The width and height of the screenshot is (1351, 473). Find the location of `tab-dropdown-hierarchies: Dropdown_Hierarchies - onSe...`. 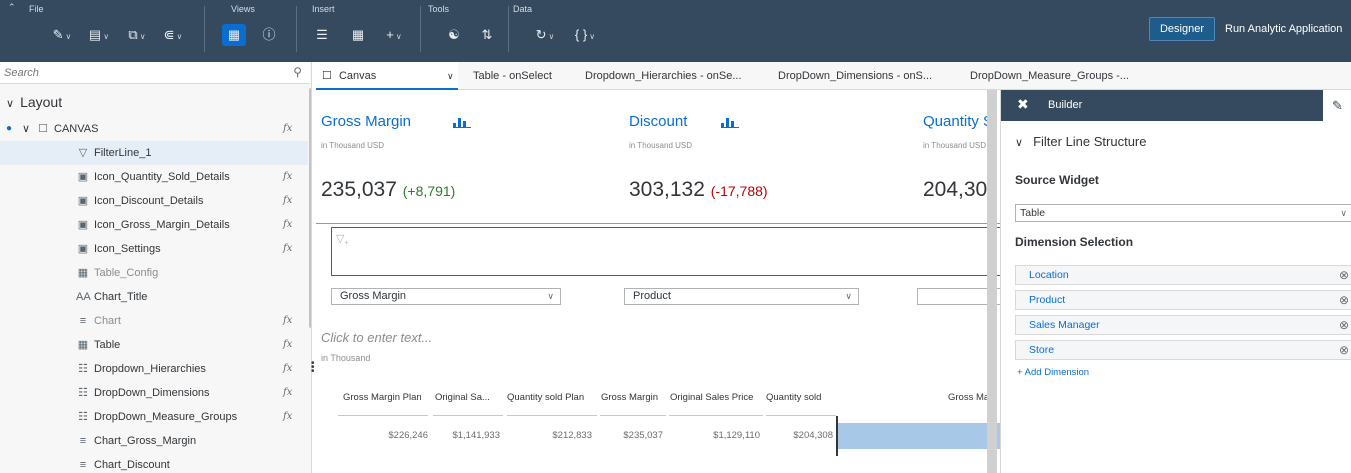

tab-dropdown-hierarchies: Dropdown_Hierarchies - onSe... is located at coordinates (663, 76).